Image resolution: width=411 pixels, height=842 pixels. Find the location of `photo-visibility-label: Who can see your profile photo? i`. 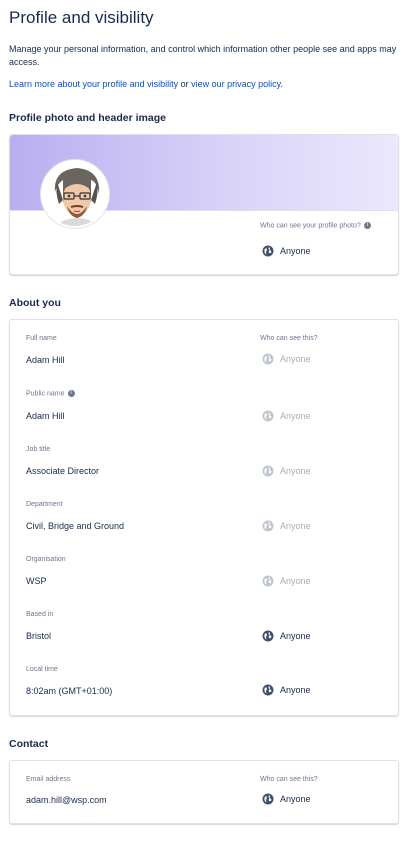

photo-visibility-label: Who can see your profile photo? i is located at coordinates (315, 225).